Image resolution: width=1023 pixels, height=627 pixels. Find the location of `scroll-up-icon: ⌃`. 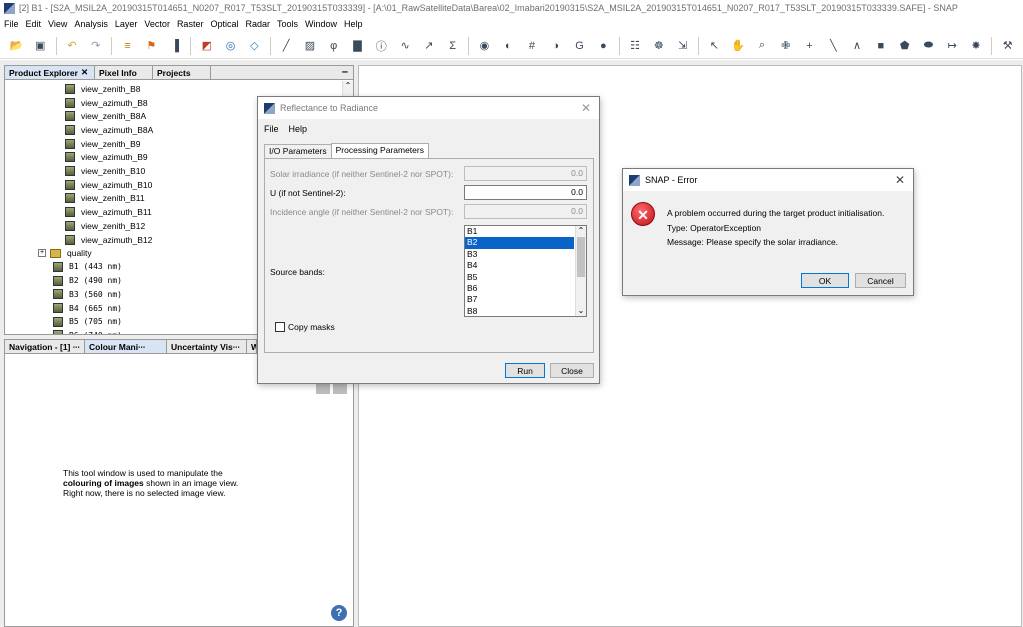

scroll-up-icon: ⌃ is located at coordinates (581, 231).